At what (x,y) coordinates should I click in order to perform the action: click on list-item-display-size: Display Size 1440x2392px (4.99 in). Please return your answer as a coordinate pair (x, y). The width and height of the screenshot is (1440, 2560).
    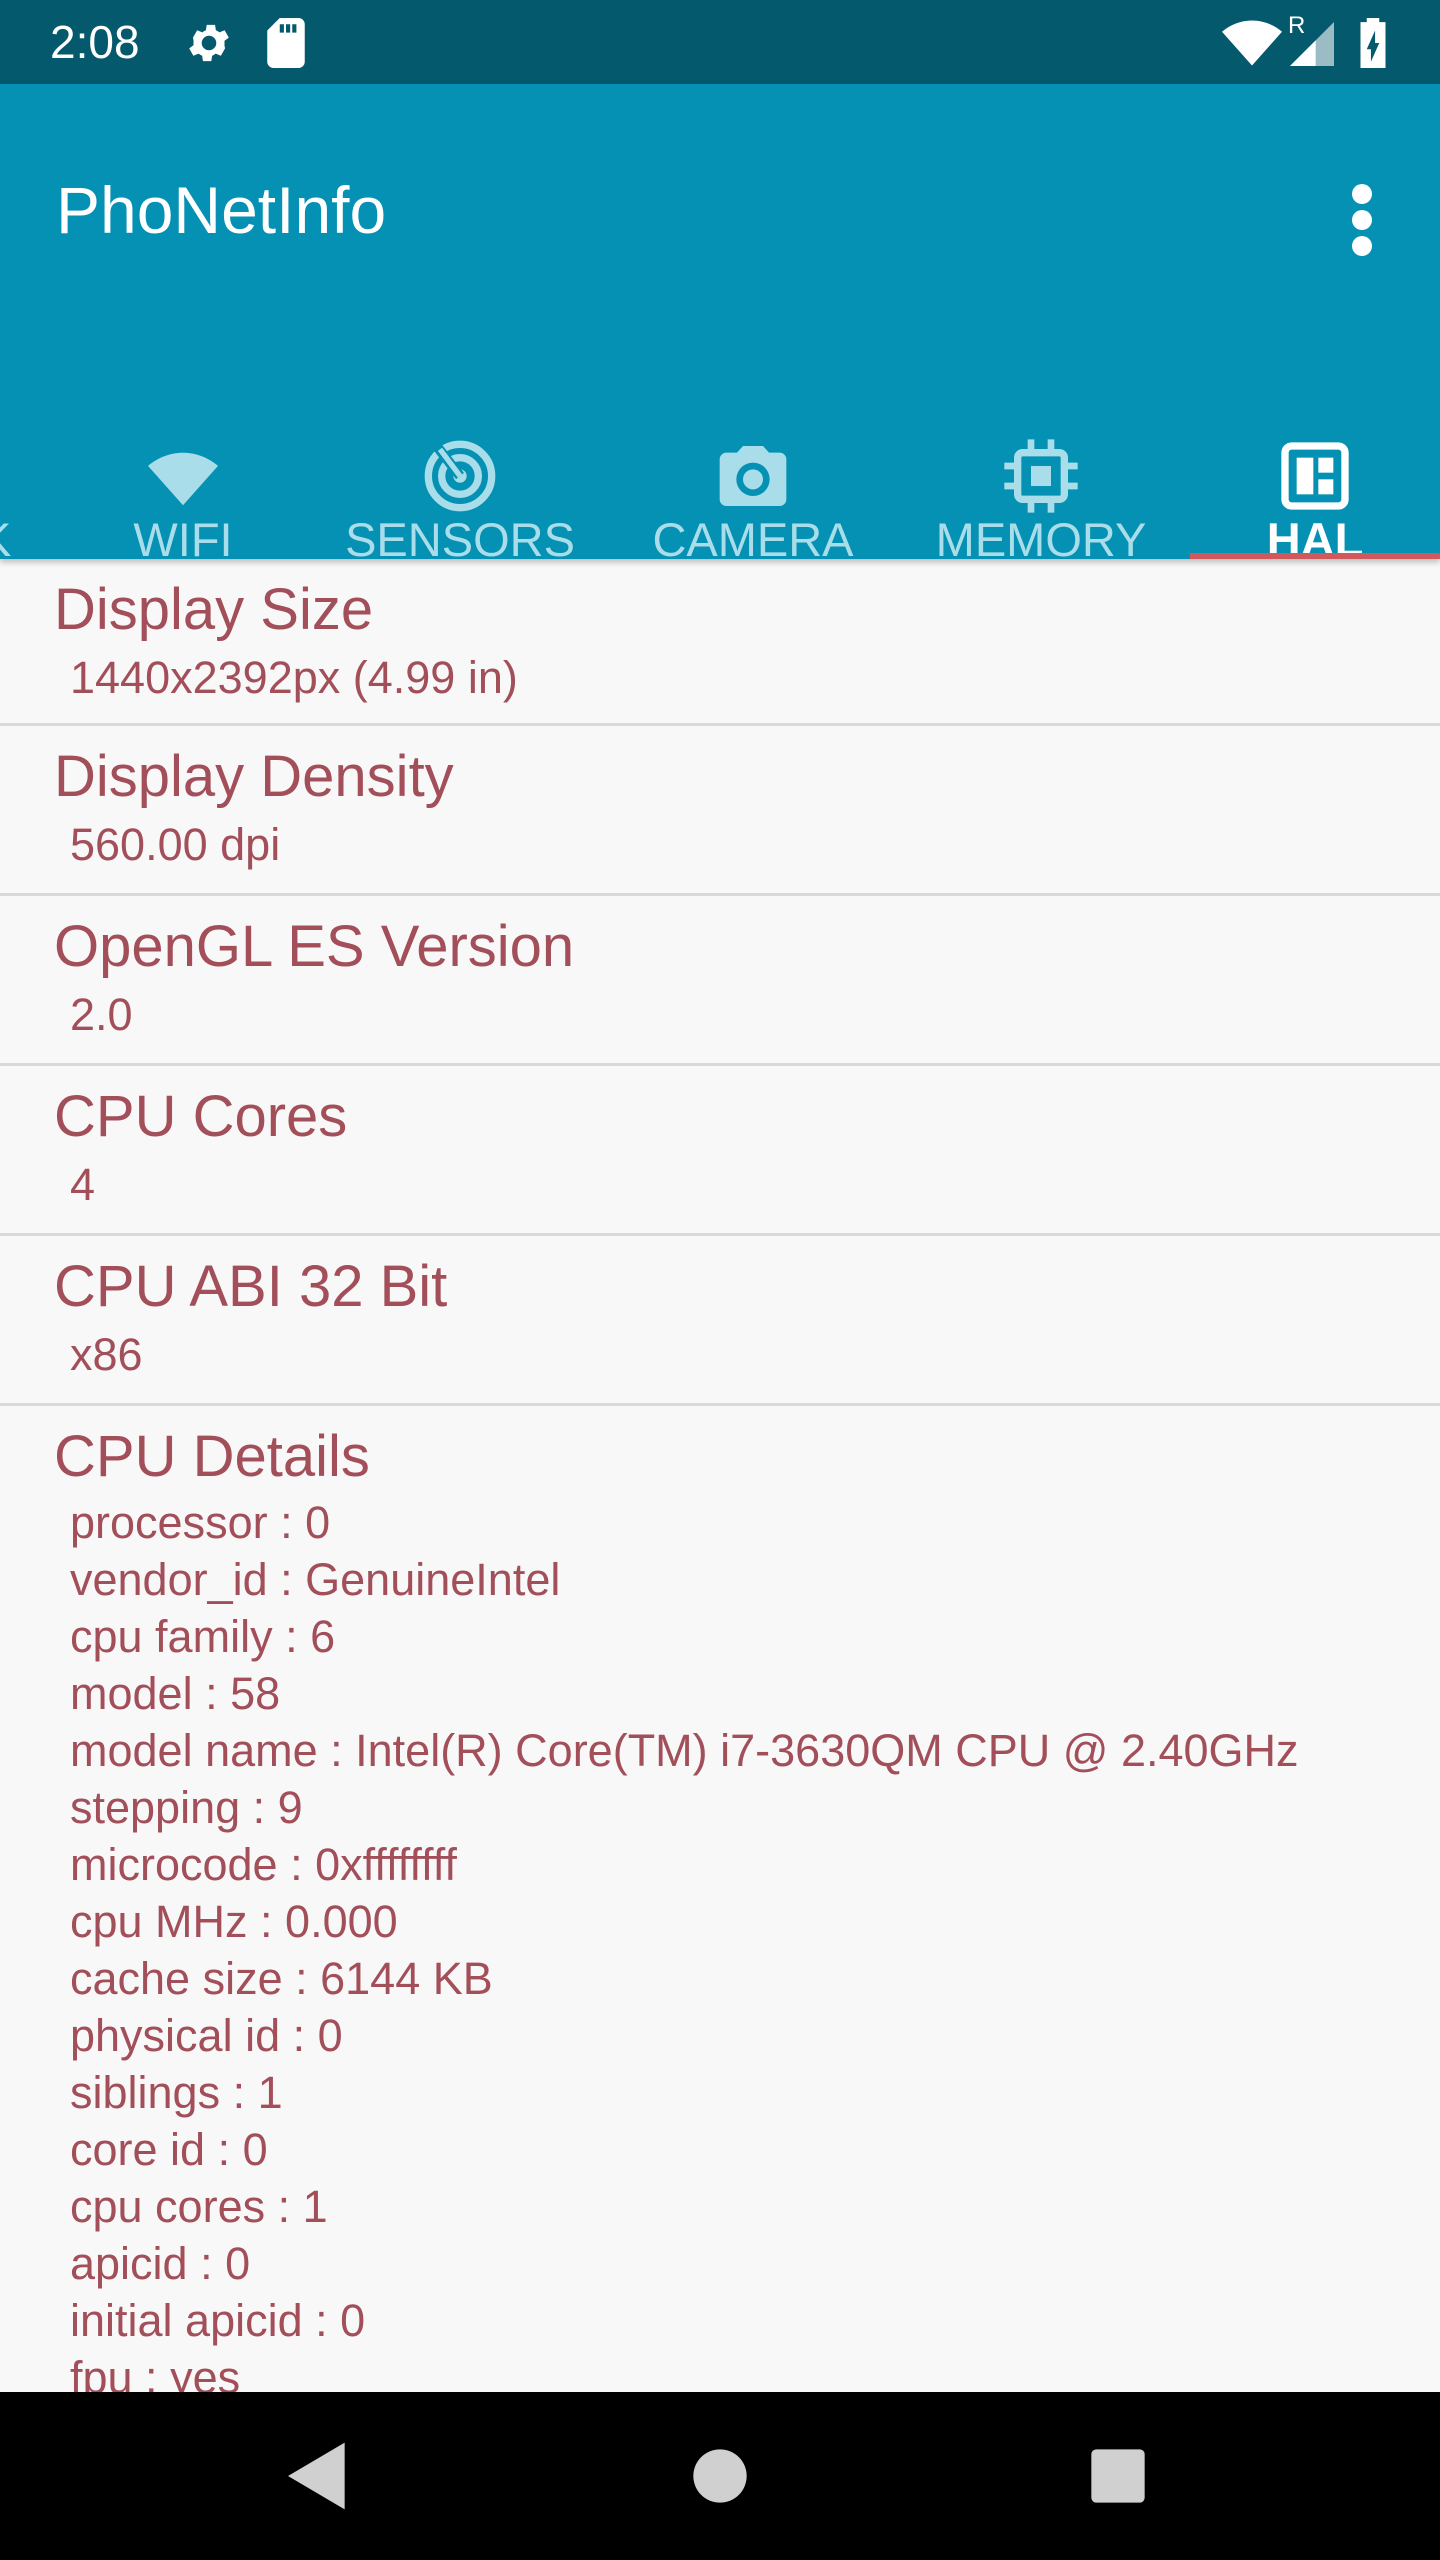
    Looking at the image, I should click on (720, 642).